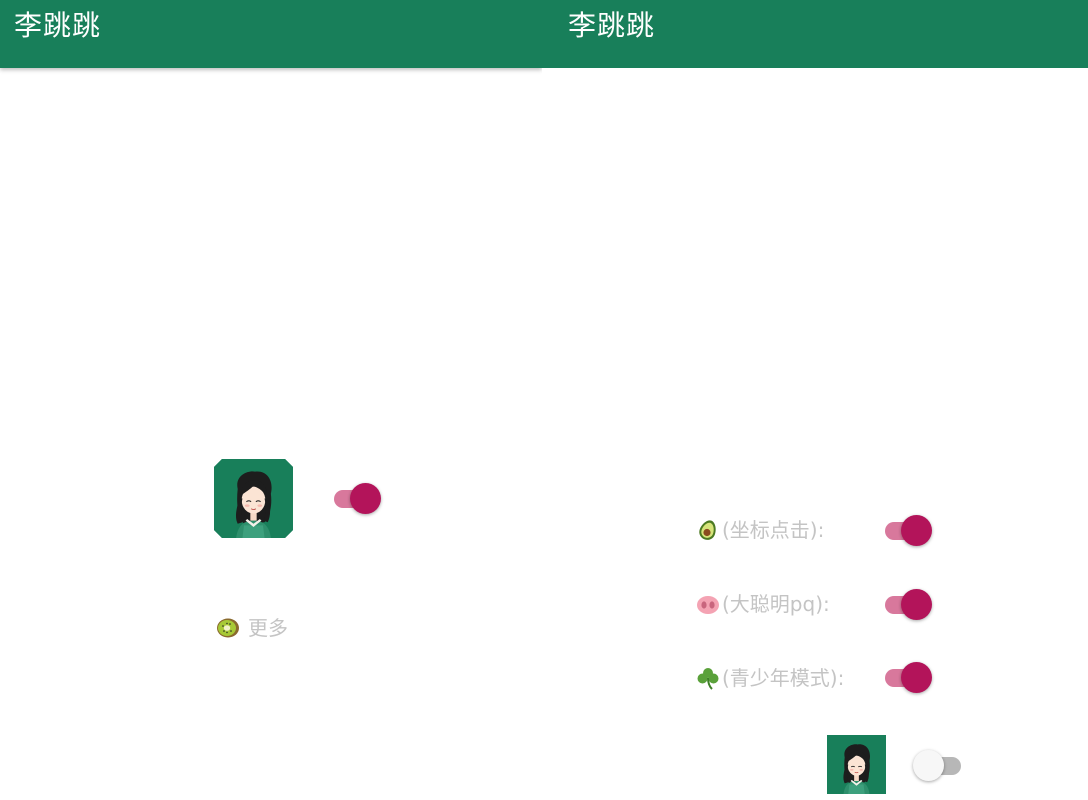  I want to click on avatar-toggle-switch, so click(939, 765).